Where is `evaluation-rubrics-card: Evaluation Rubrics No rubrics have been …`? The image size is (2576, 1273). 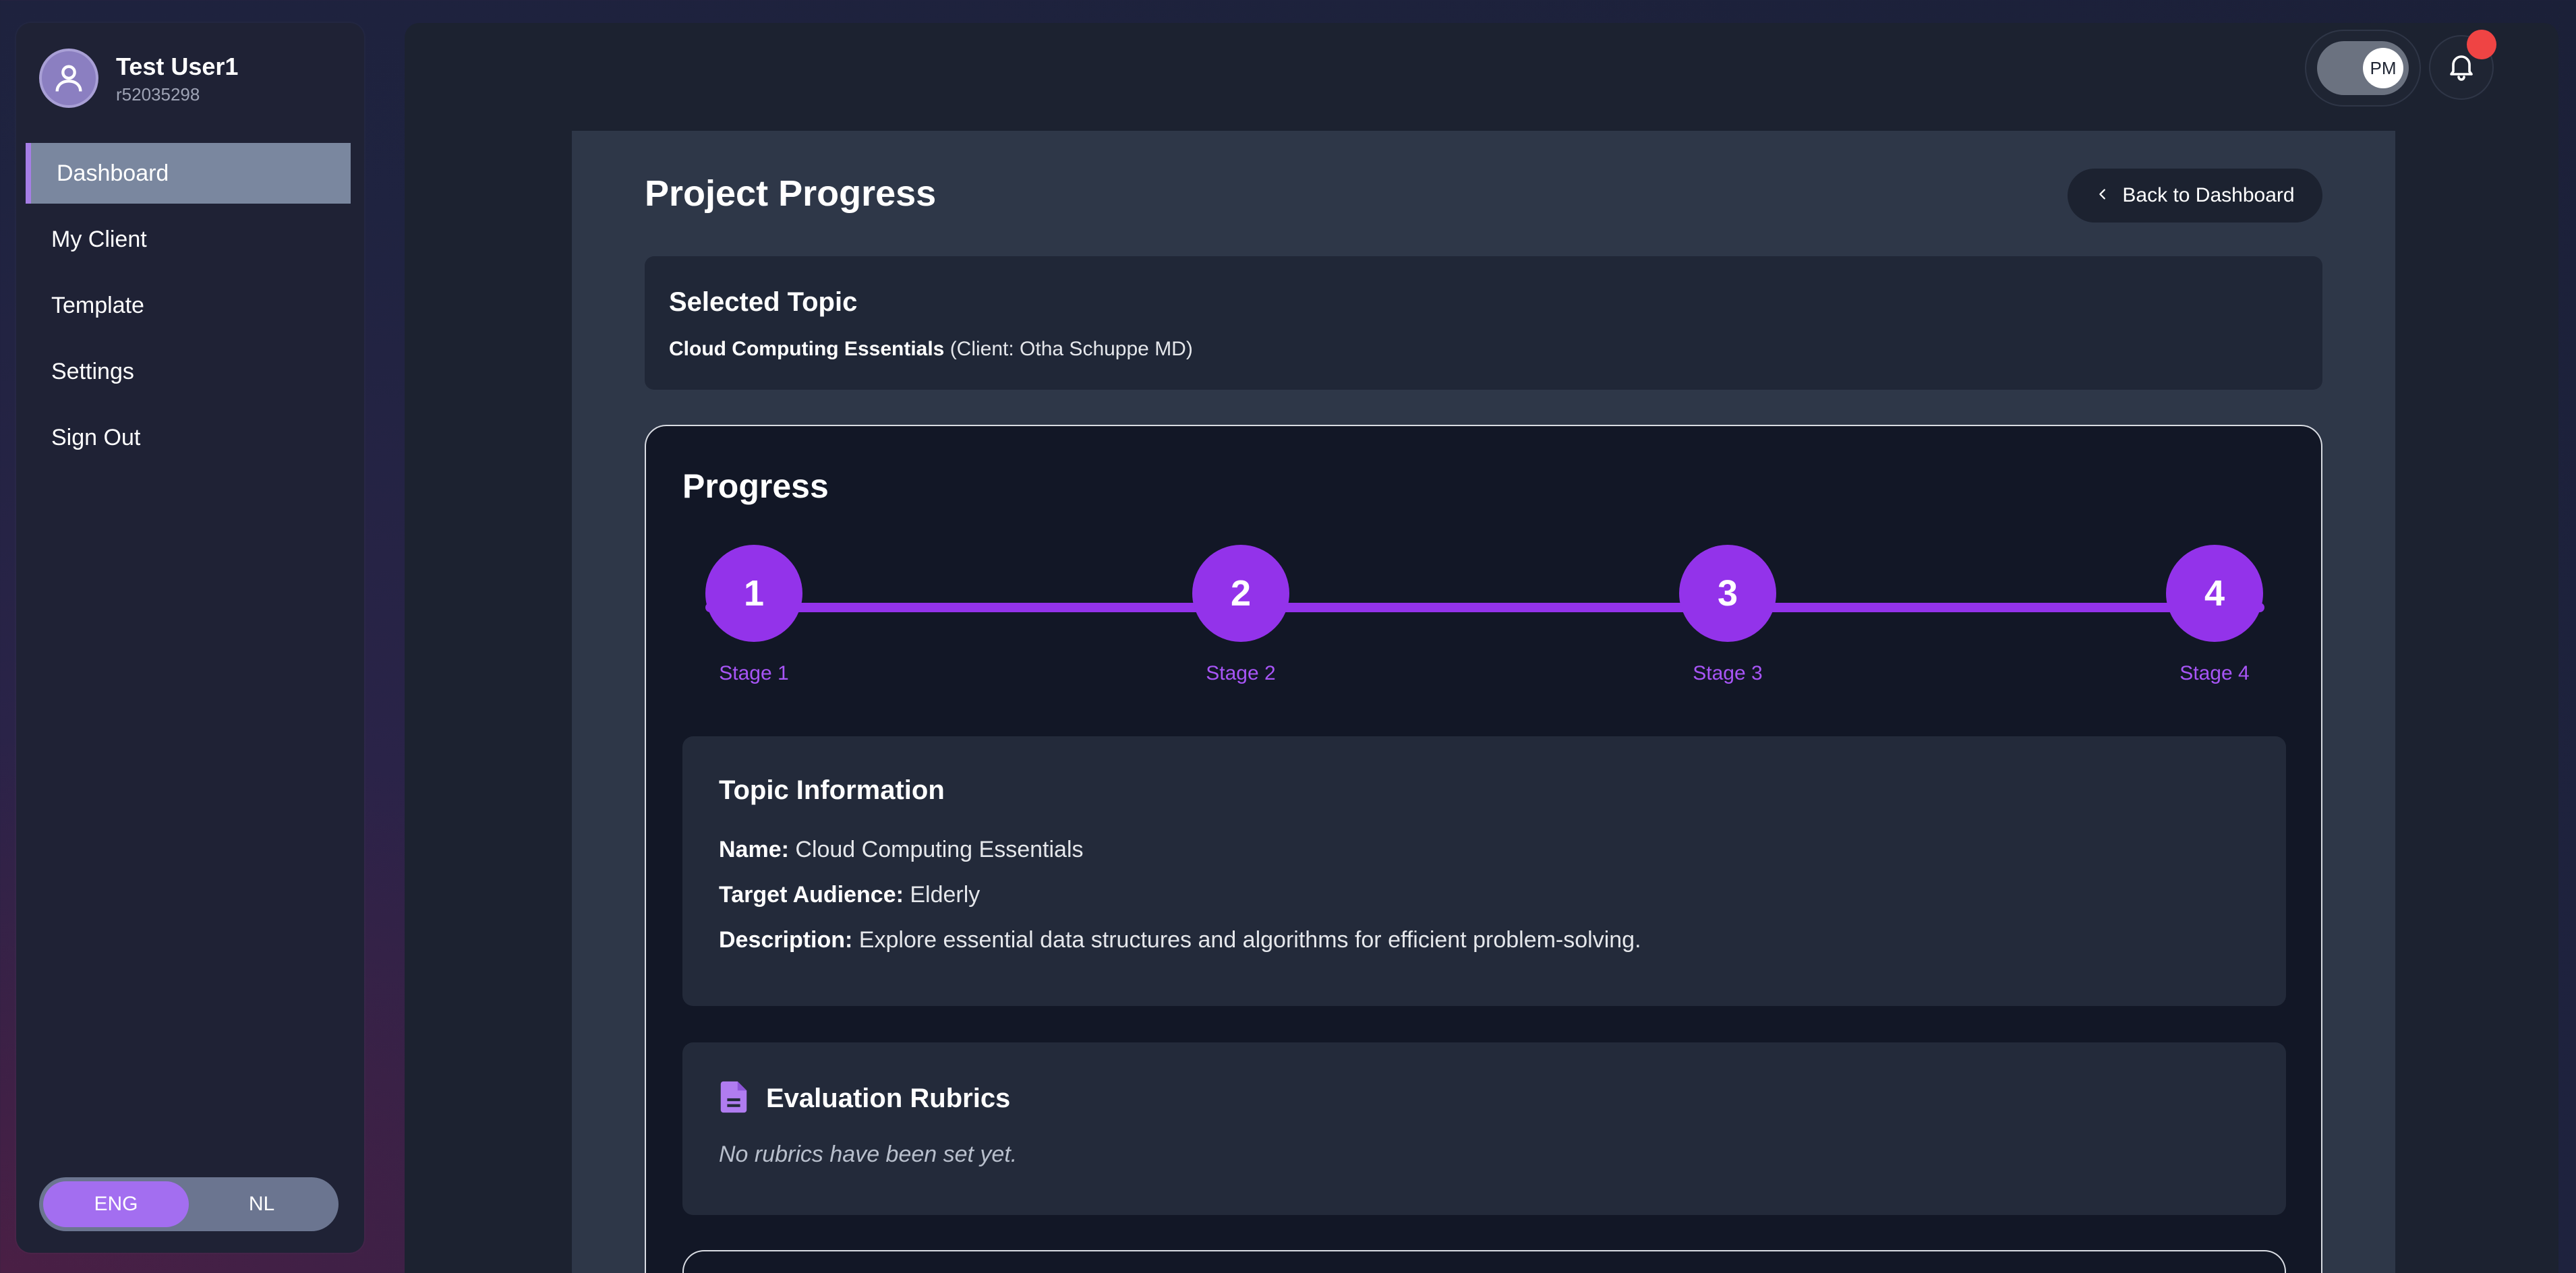
evaluation-rubrics-card: Evaluation Rubrics No rubrics have been … is located at coordinates (1484, 1128).